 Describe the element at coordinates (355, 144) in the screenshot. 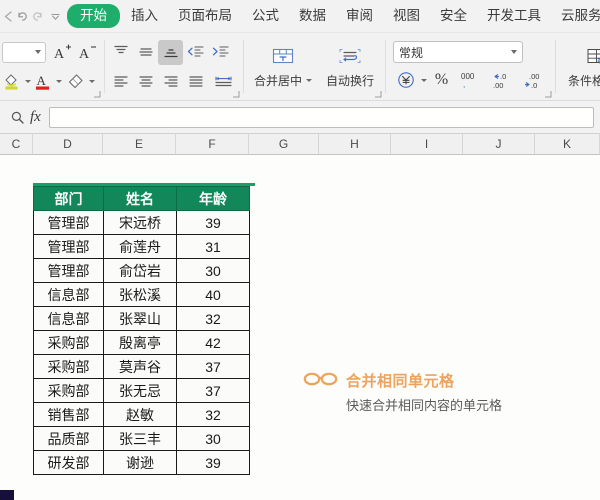

I see `column-header-h: H` at that location.